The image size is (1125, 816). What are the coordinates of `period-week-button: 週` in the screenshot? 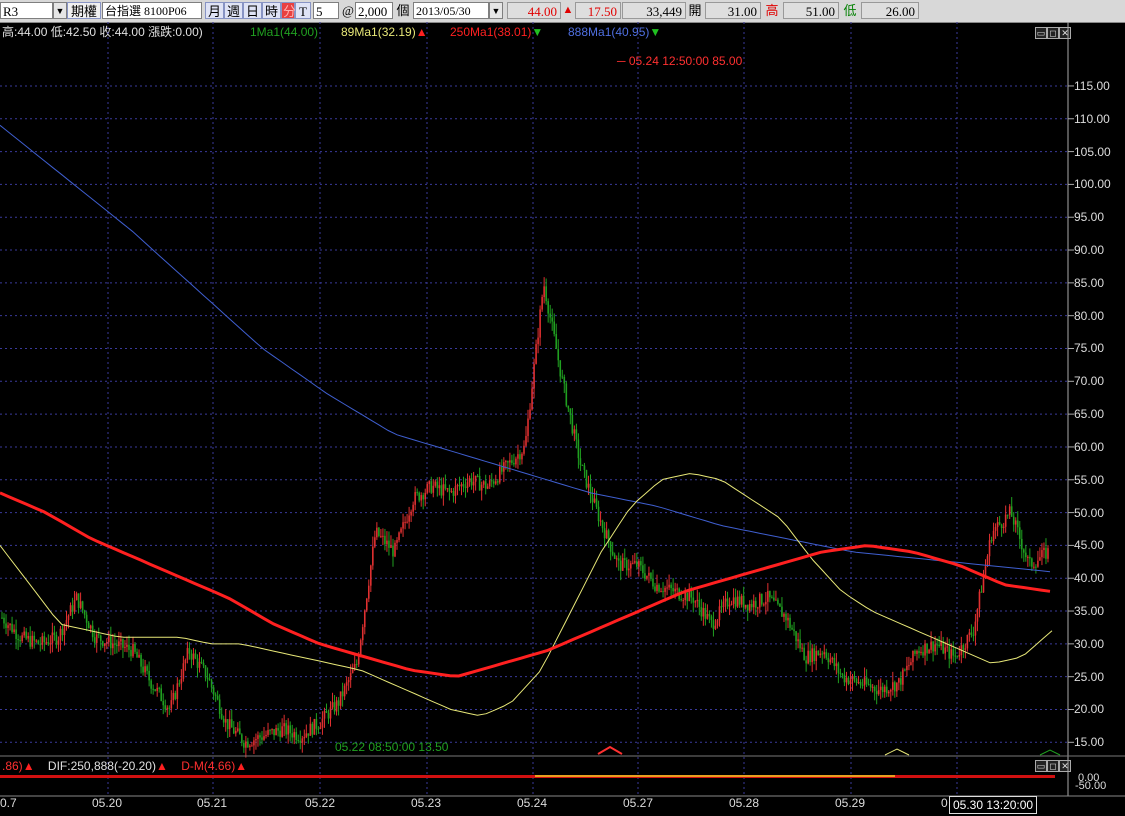 It's located at (233, 10).